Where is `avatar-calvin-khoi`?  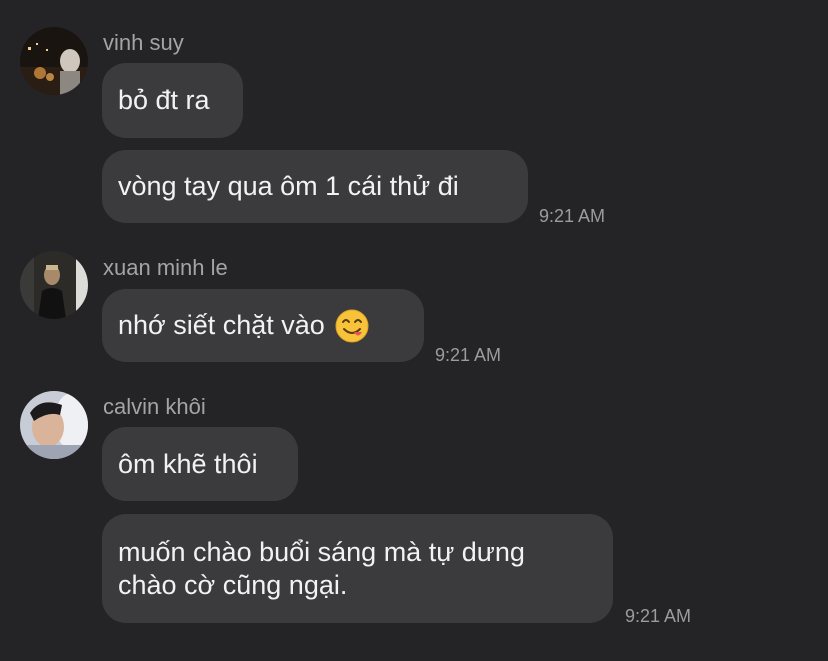 avatar-calvin-khoi is located at coordinates (54, 425).